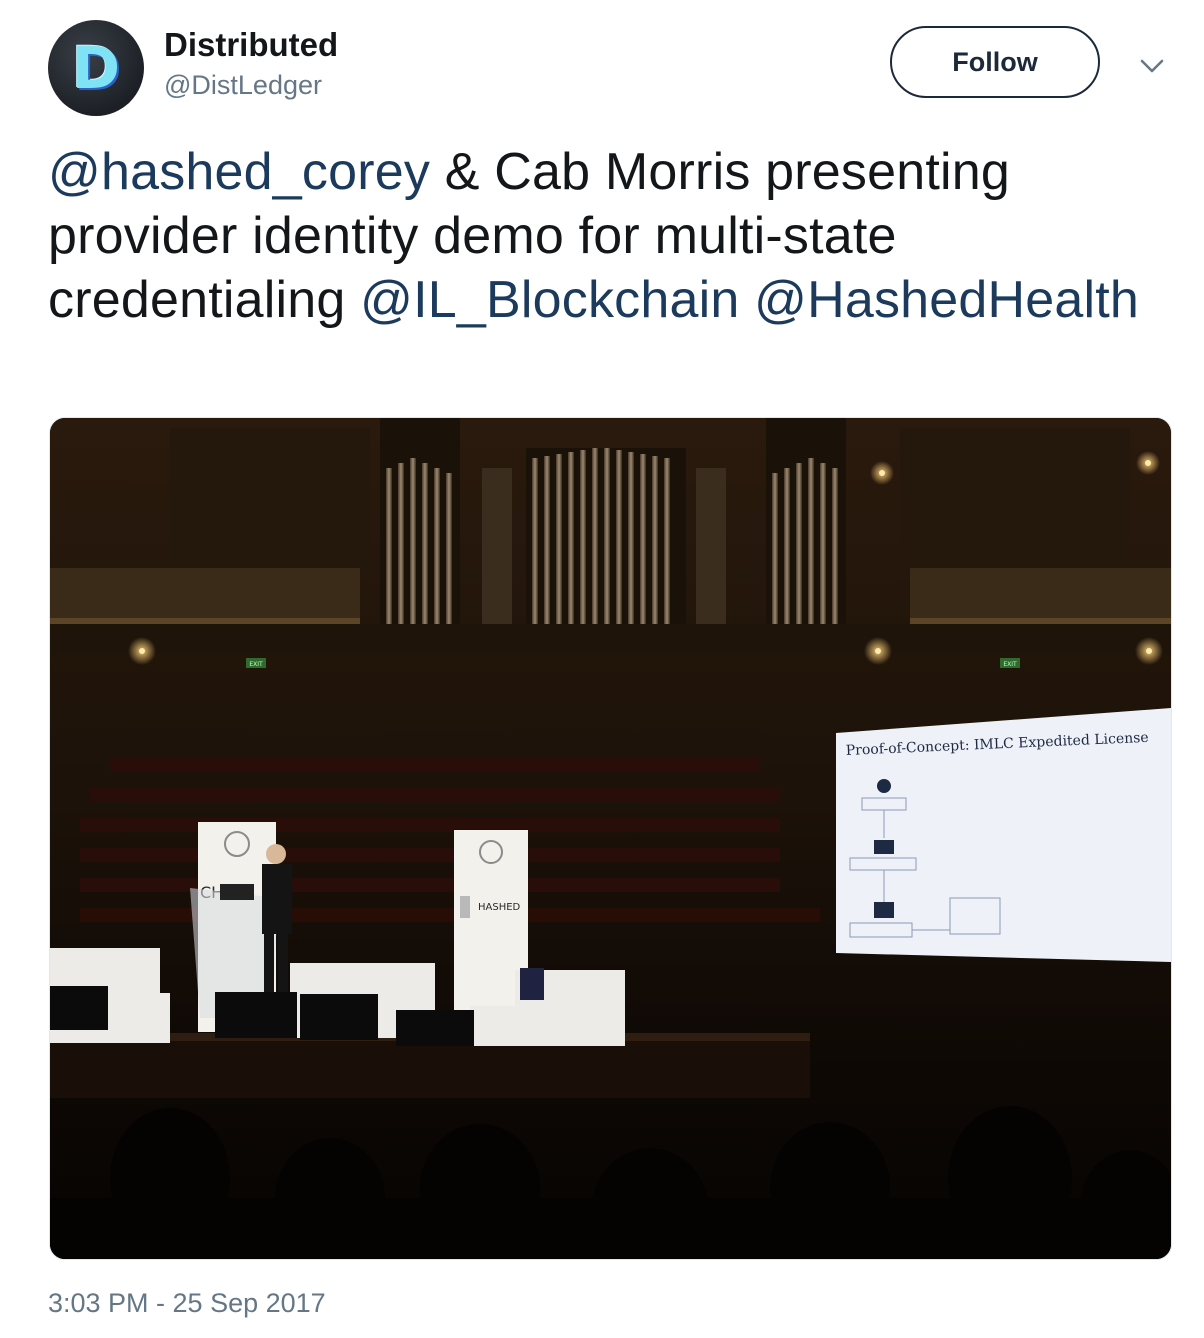 The image size is (1204, 1338). I want to click on avatar: D, so click(96, 68).